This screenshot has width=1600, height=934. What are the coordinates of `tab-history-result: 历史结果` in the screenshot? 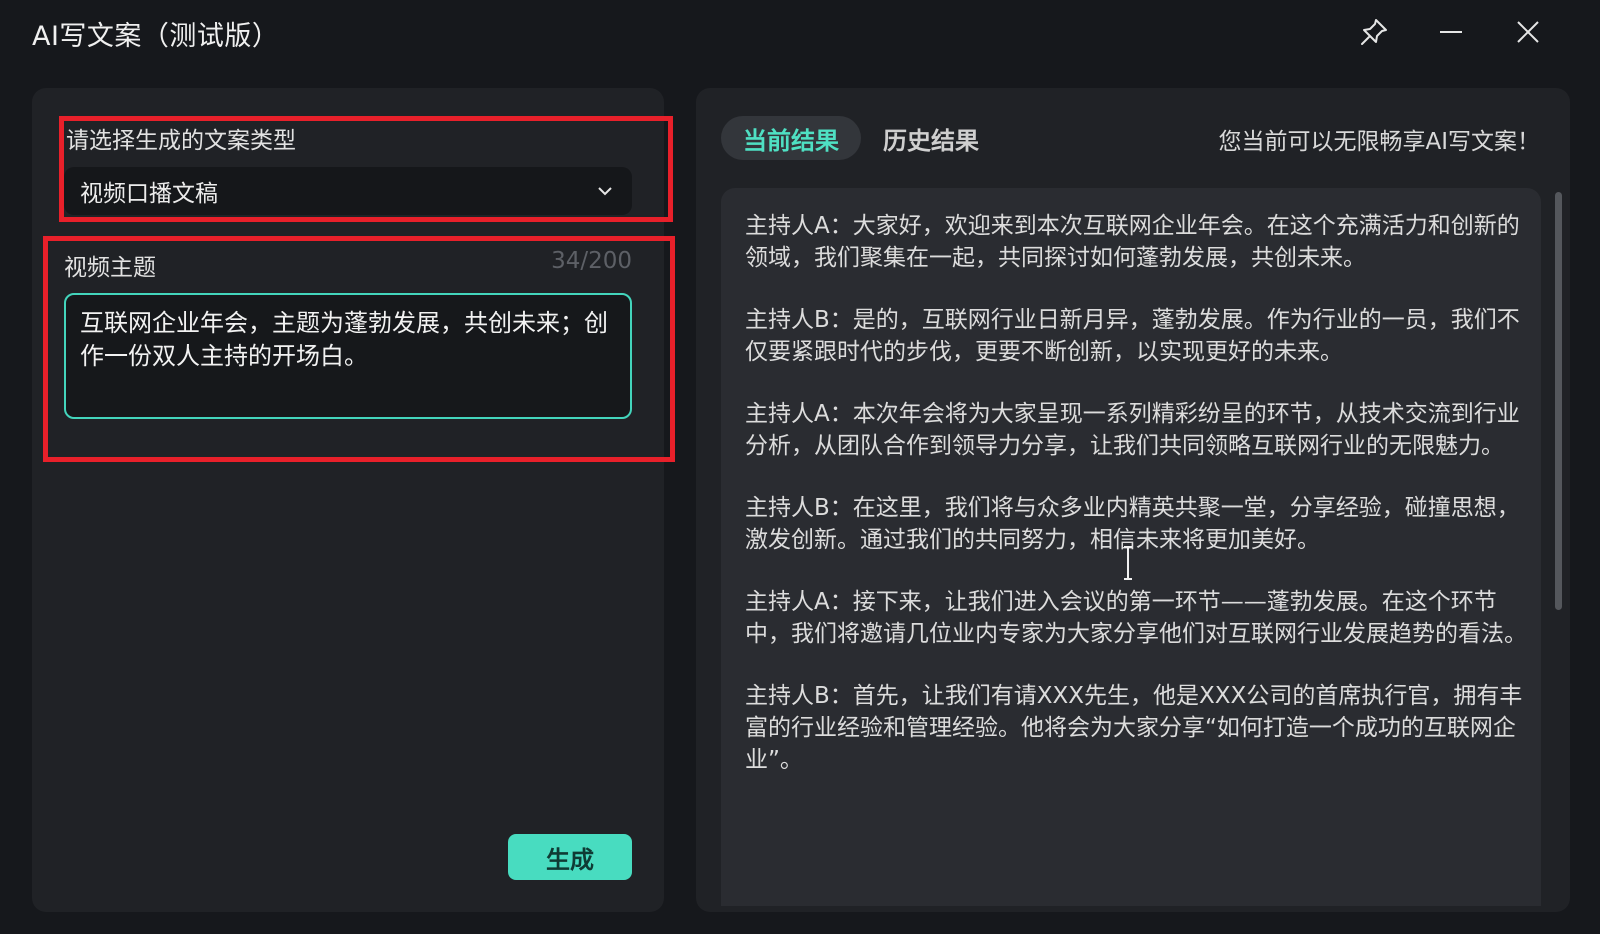 It's located at (931, 138).